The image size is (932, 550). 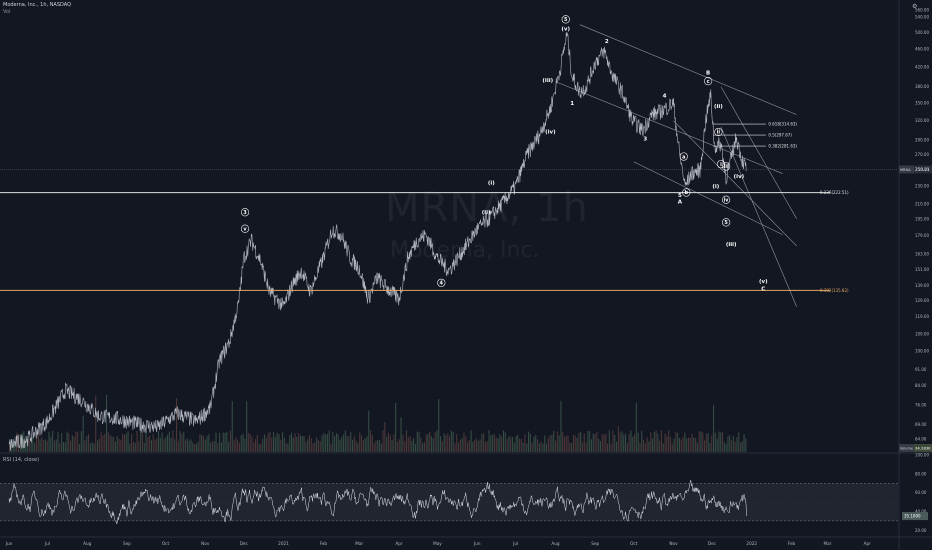 What do you see at coordinates (921, 405) in the screenshot?
I see `price-axis-tick: 76.00` at bounding box center [921, 405].